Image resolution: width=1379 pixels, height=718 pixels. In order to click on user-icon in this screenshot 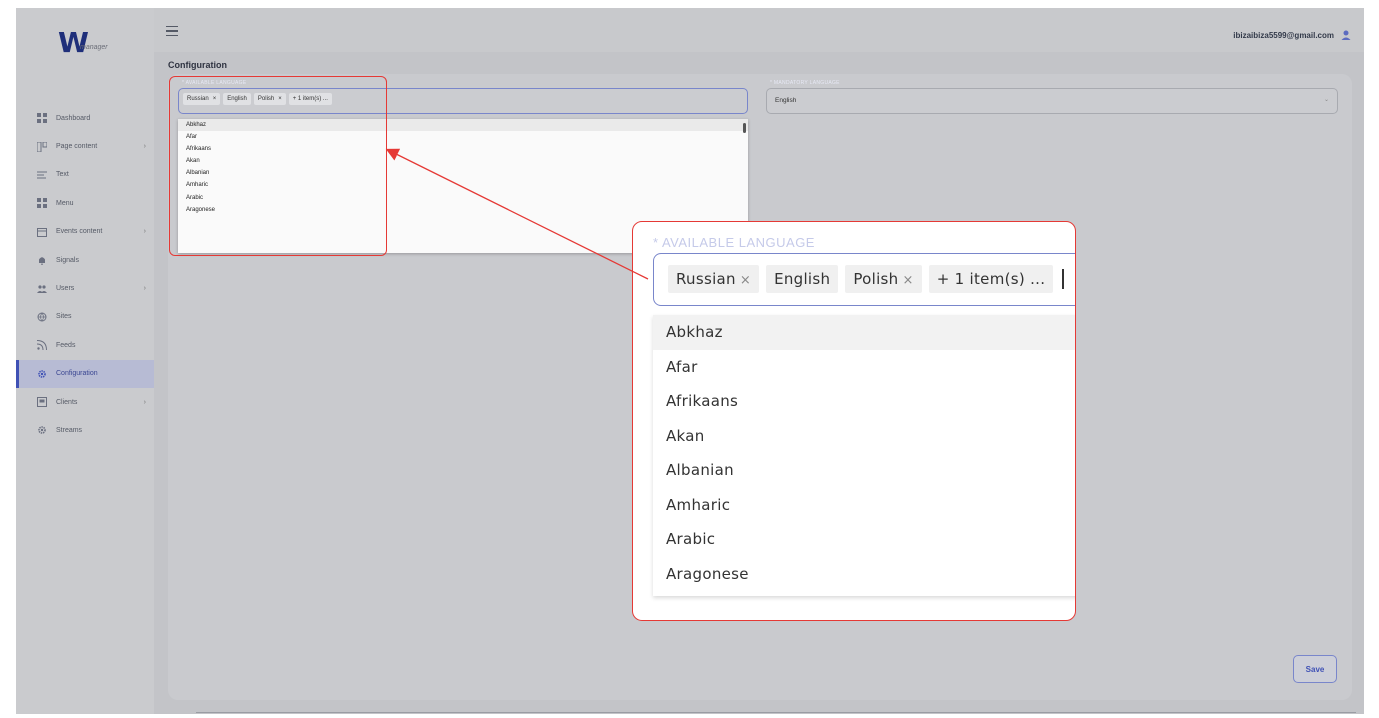, I will do `click(1346, 34)`.